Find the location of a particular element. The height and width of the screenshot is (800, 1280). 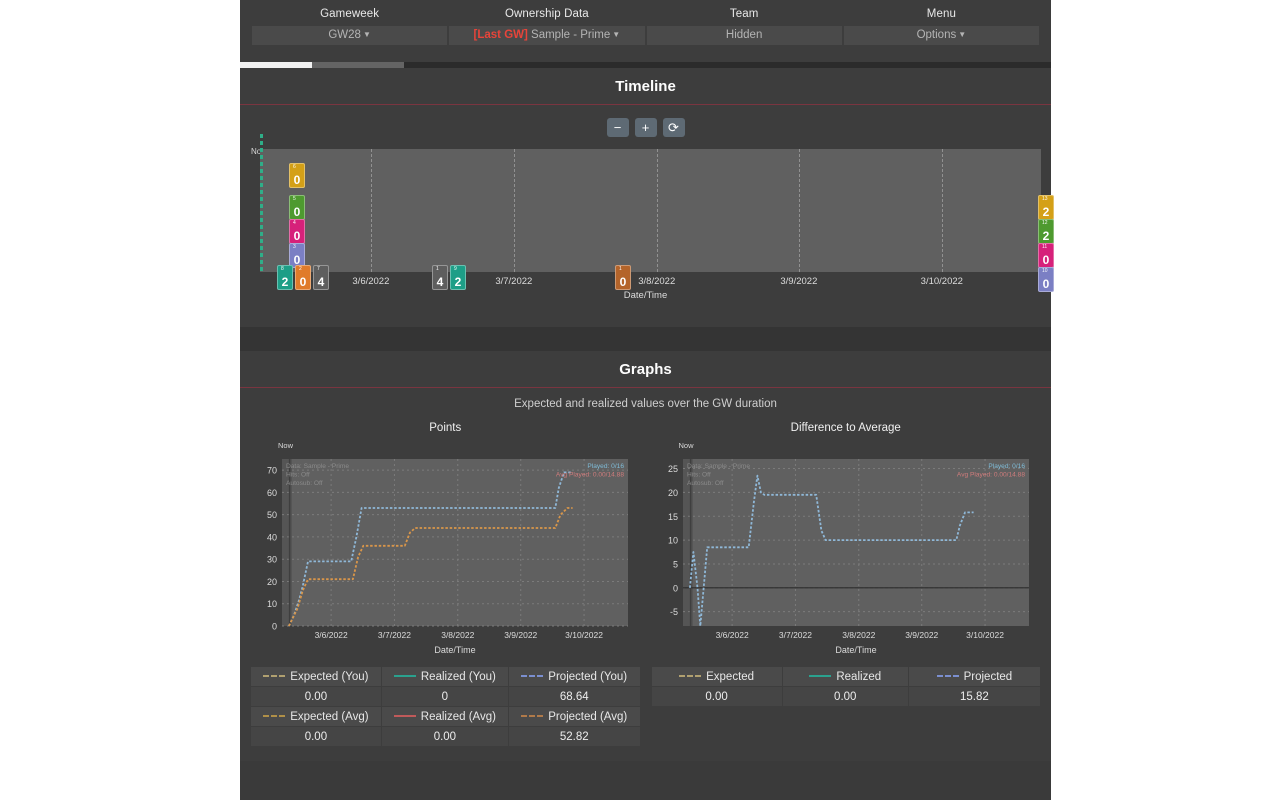

timeline-event-chip: 40 is located at coordinates (297, 231).